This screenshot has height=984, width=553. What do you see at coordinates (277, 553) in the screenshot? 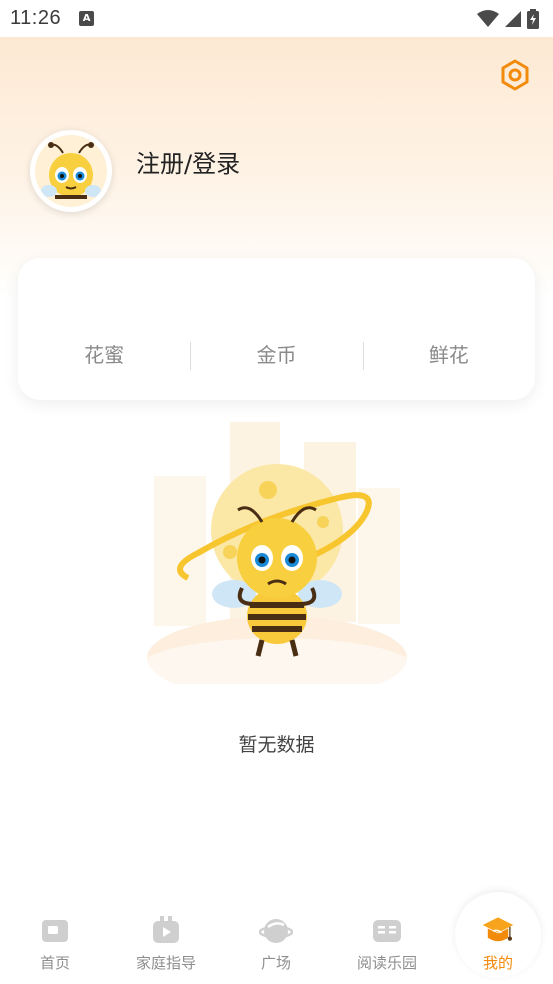
I see `crying-bee-illustration` at bounding box center [277, 553].